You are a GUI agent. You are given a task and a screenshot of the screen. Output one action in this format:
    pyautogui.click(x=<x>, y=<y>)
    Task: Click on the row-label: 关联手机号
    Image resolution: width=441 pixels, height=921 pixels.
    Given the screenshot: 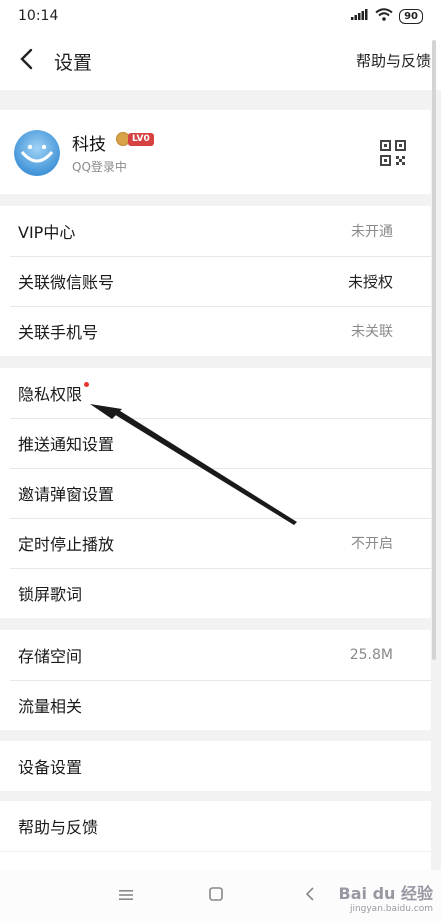 What is the action you would take?
    pyautogui.click(x=58, y=332)
    